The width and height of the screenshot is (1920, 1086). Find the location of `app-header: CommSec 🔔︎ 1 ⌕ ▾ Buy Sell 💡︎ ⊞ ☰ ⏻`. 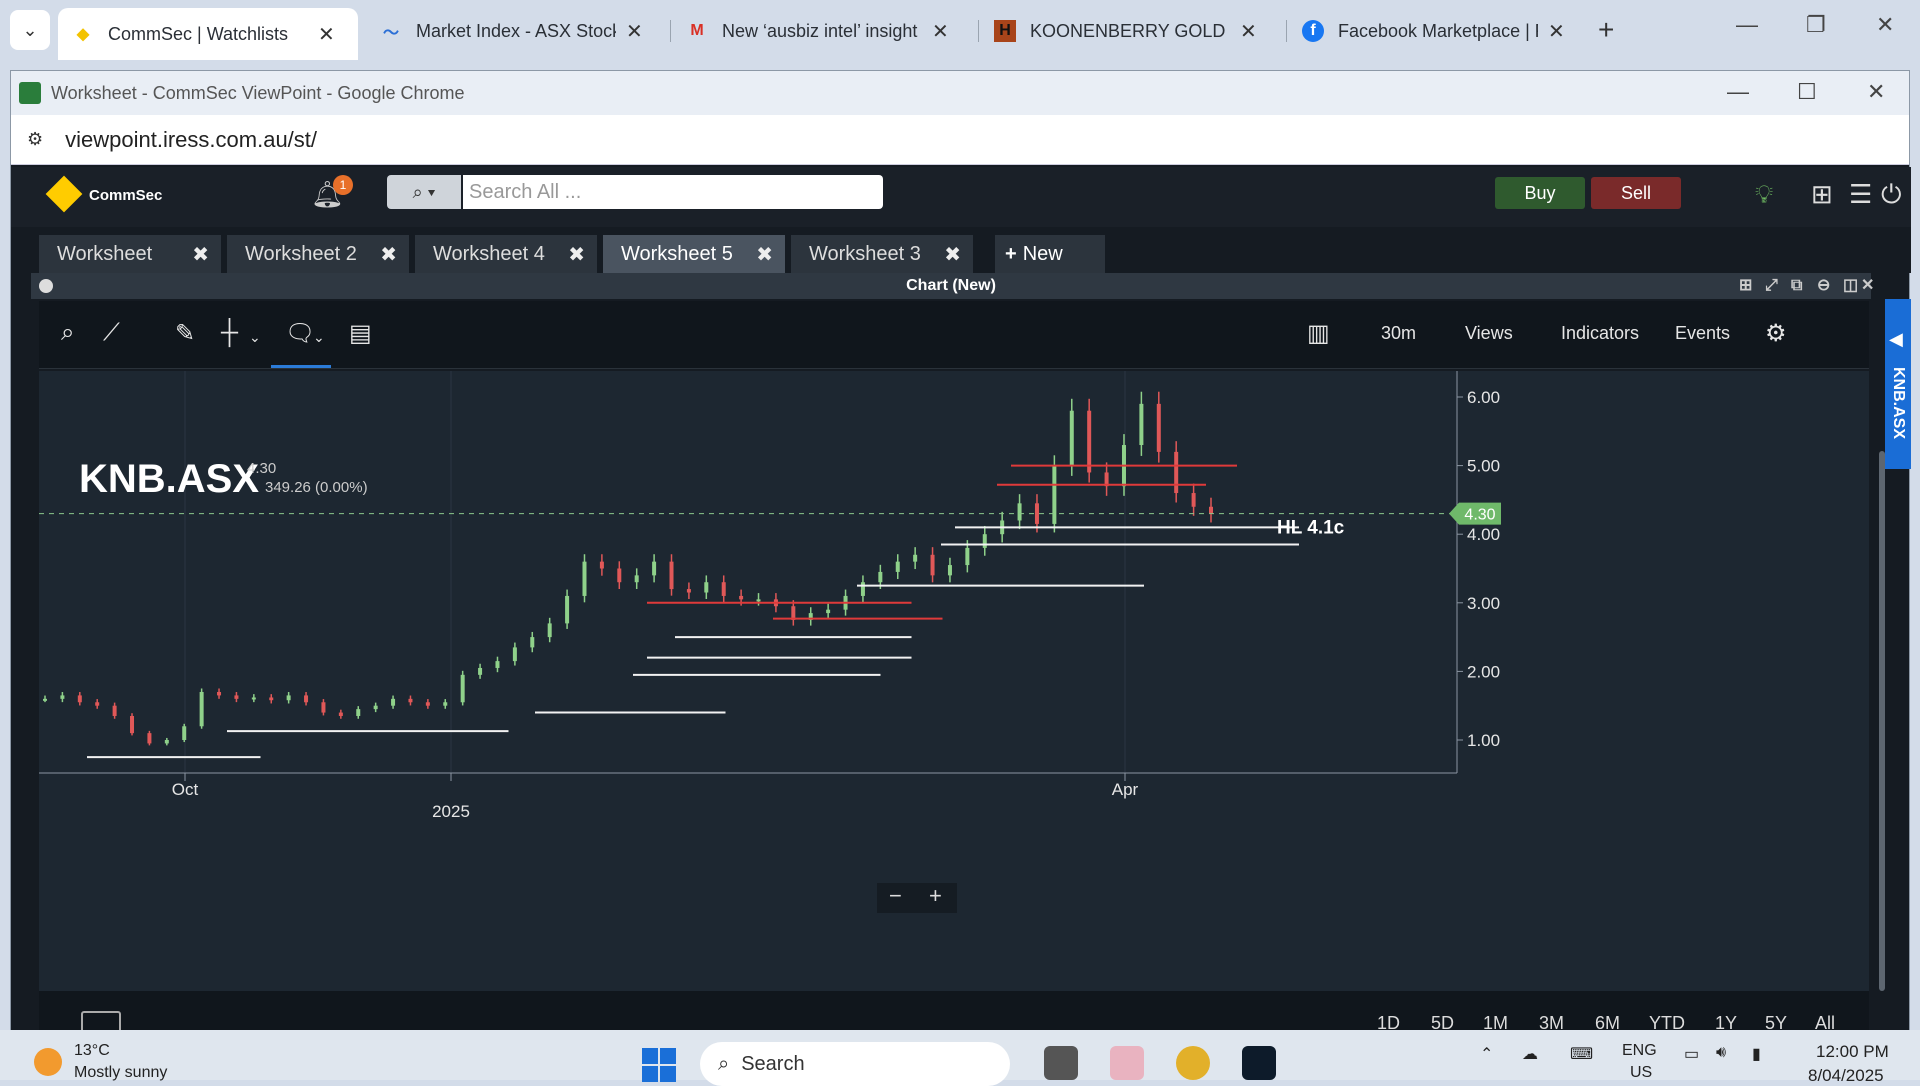

app-header: CommSec 🔔︎ 1 ⌕ ▾ Buy Sell 💡︎ ⊞ ☰ ⏻ is located at coordinates (961, 197).